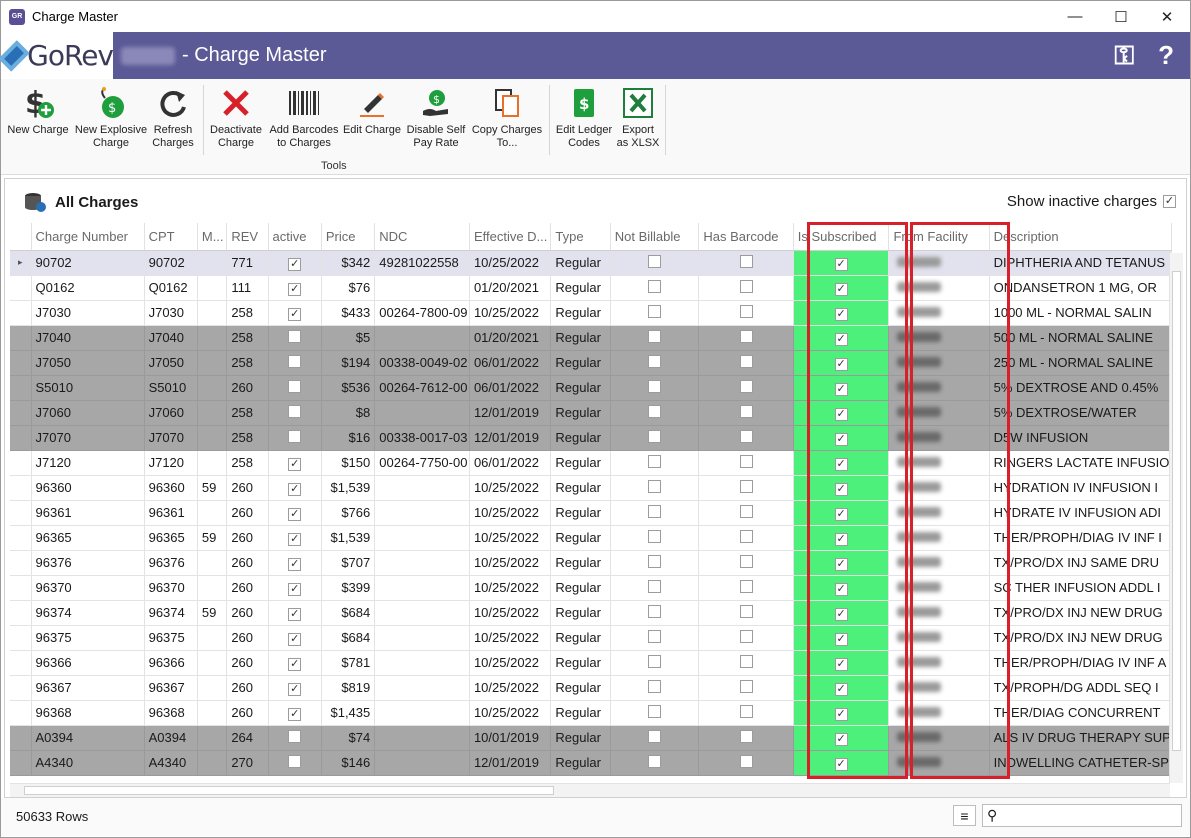 This screenshot has width=1191, height=838. What do you see at coordinates (372, 111) in the screenshot?
I see `edit-charge-button: Edit Charge` at bounding box center [372, 111].